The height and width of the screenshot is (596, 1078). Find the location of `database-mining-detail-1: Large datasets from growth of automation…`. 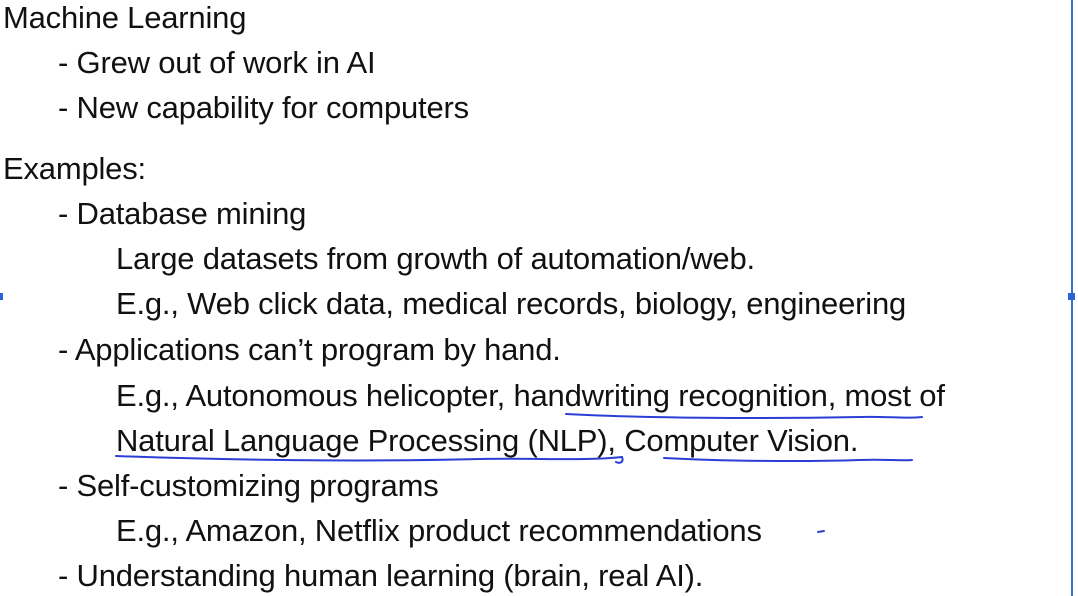

database-mining-detail-1: Large datasets from growth of automation… is located at coordinates (435, 258).